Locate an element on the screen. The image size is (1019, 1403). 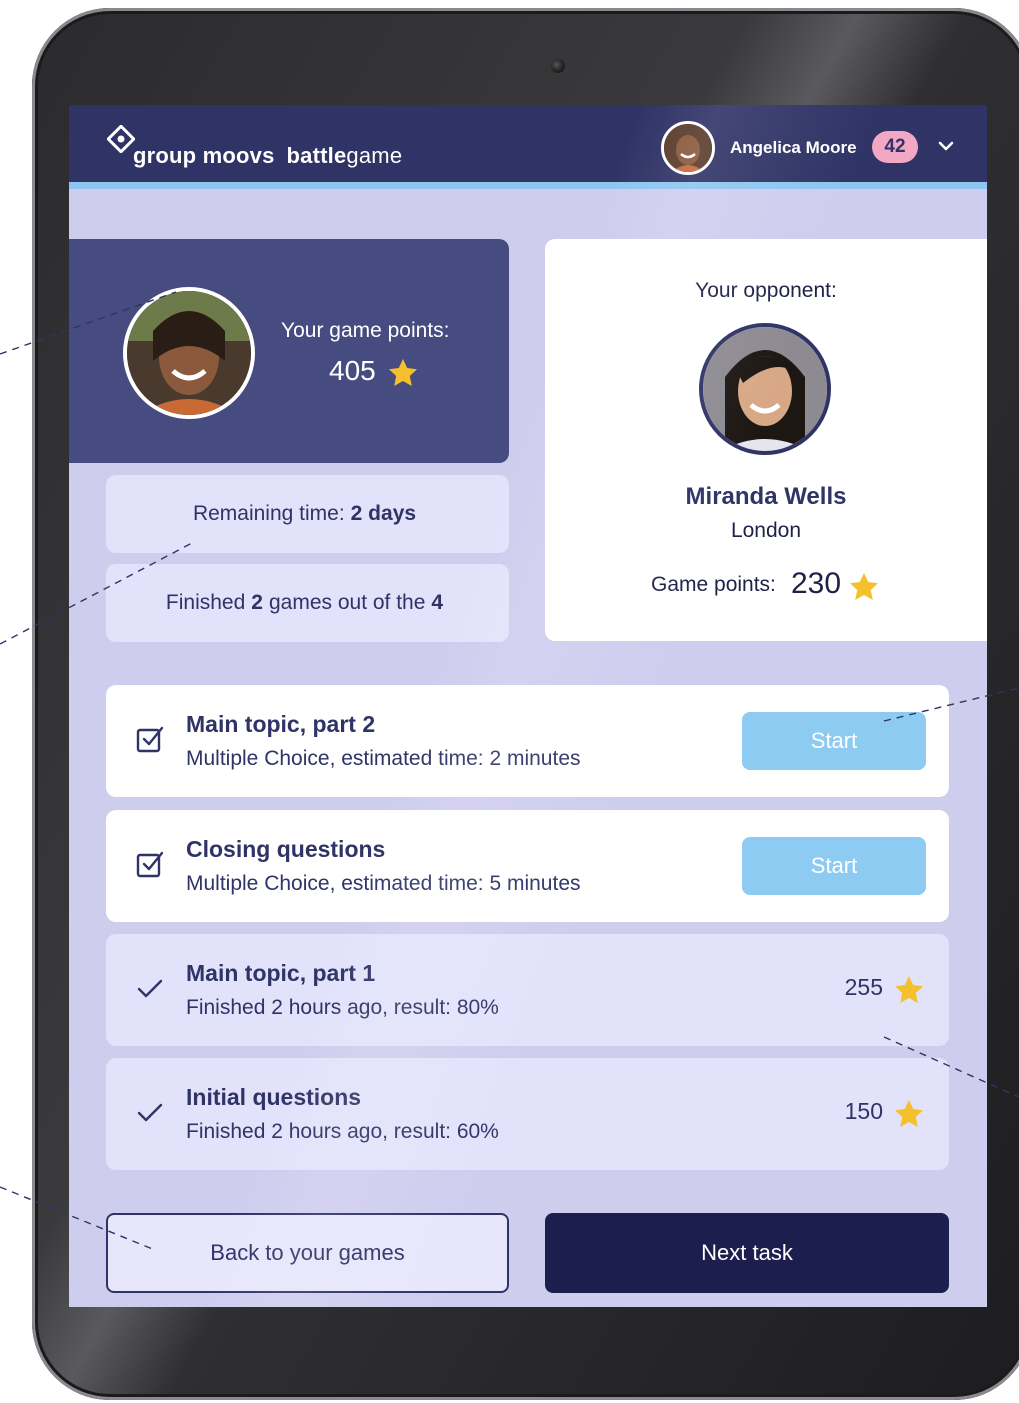
remaining-time-value: 2 days is located at coordinates (383, 513).